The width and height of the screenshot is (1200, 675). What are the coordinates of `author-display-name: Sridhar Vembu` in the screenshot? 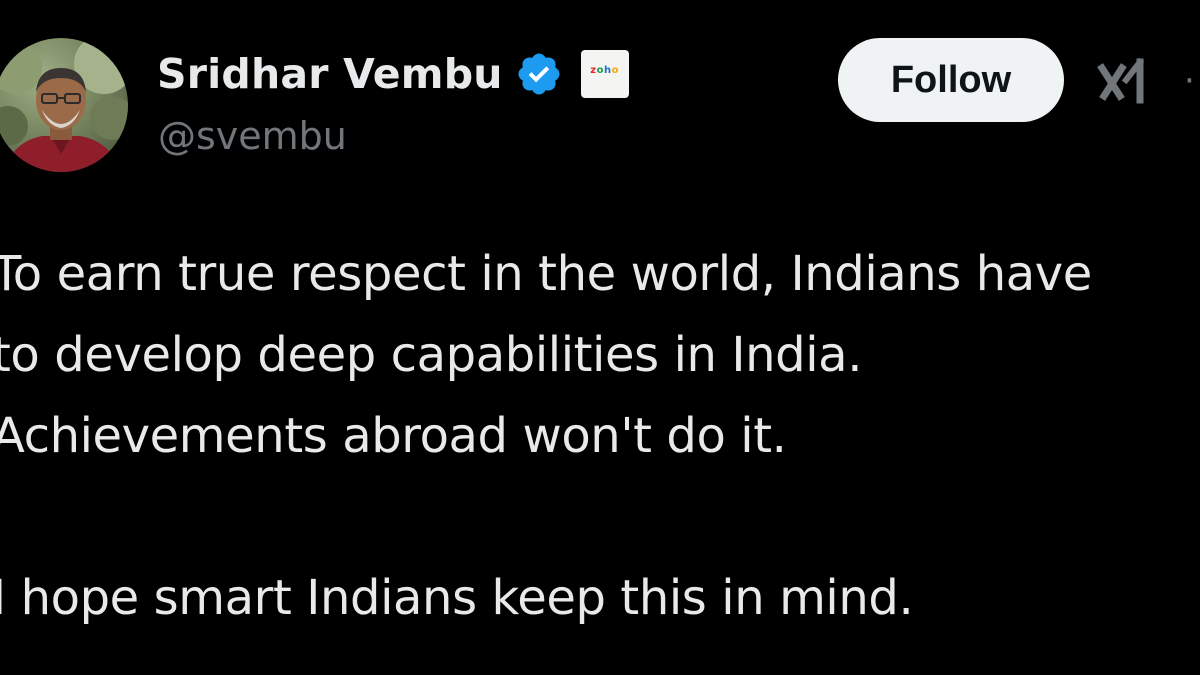 It's located at (330, 74).